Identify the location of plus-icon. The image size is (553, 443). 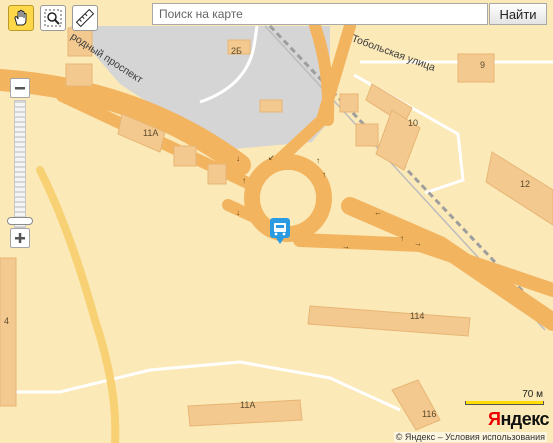
(20, 238).